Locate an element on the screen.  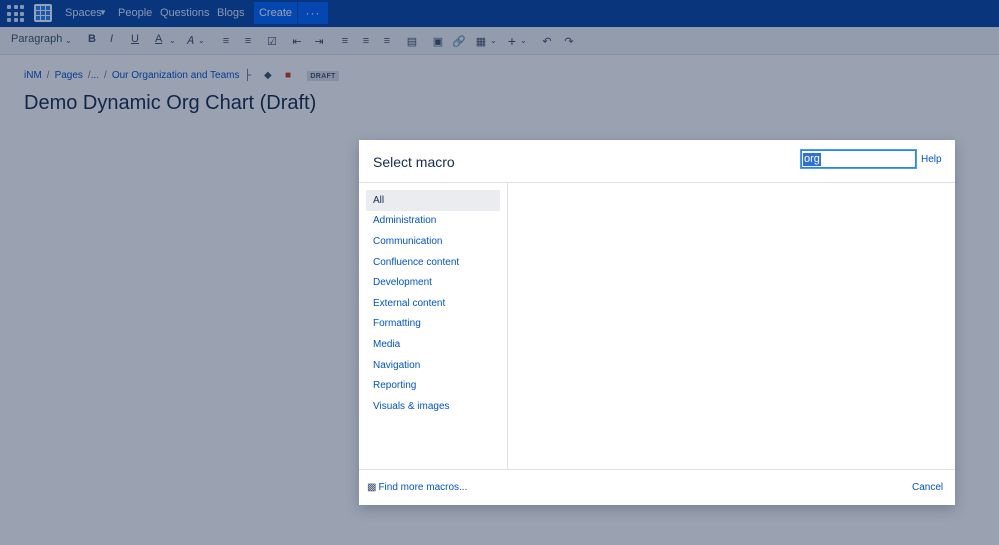
category-item-navigation: Navigation is located at coordinates (433, 365).